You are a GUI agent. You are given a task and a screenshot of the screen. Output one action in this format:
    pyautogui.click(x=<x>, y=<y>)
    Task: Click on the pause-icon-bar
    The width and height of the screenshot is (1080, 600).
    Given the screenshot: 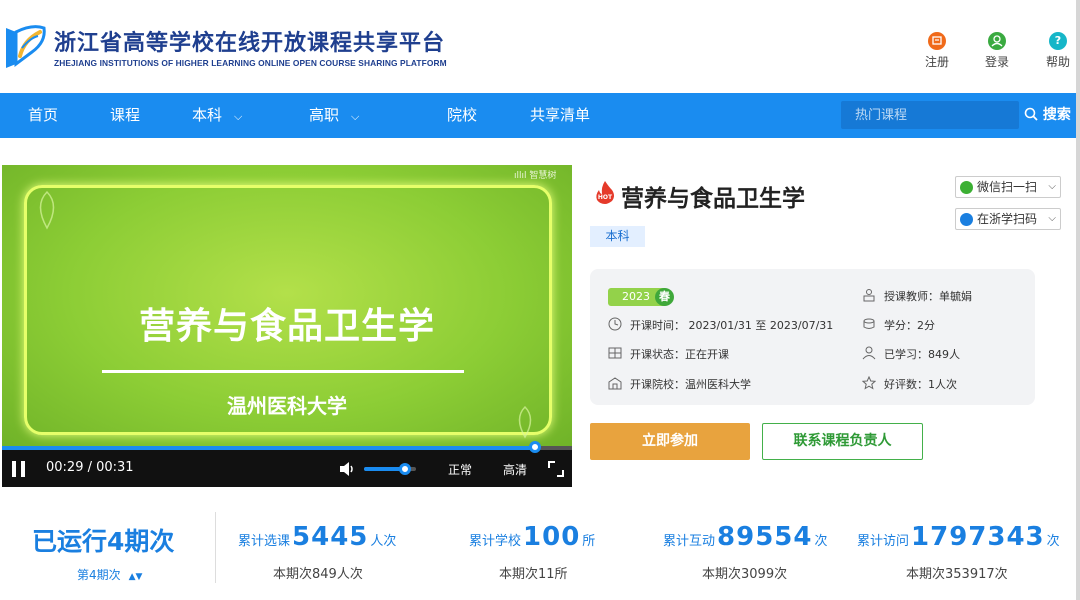 What is the action you would take?
    pyautogui.click(x=23, y=469)
    